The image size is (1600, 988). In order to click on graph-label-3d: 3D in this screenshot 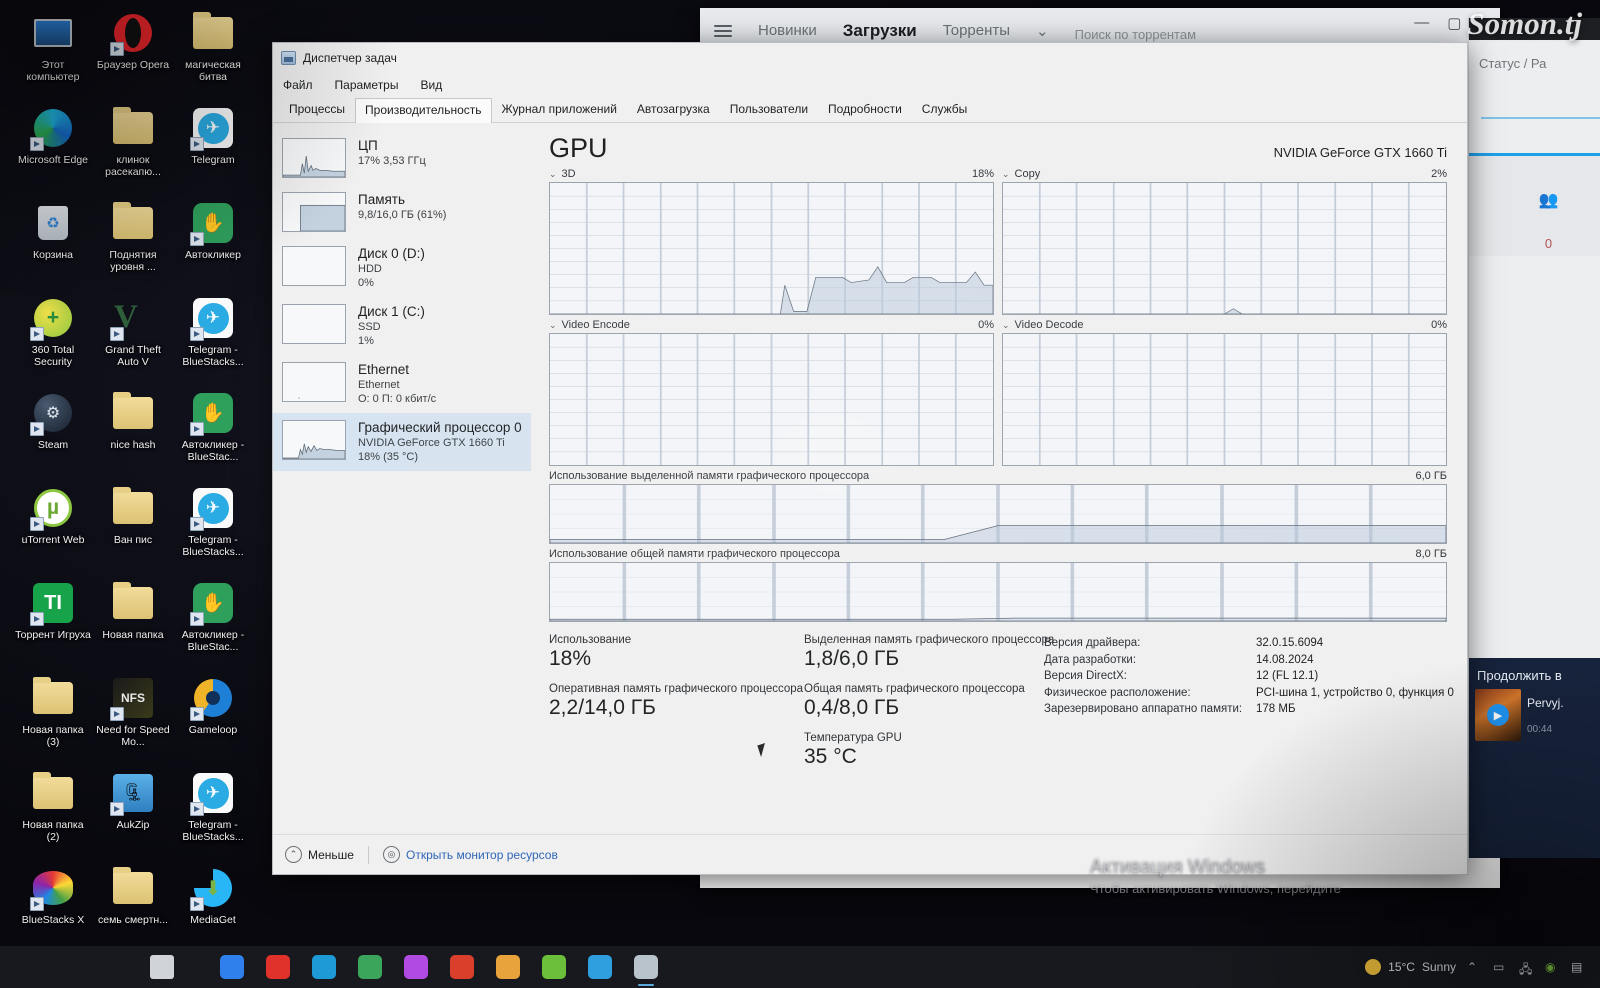, I will do `click(569, 174)`.